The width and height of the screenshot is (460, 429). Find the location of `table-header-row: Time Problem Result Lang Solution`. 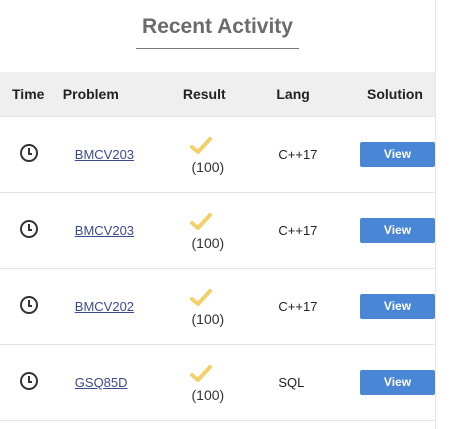

table-header-row: Time Problem Result Lang Solution is located at coordinates (217, 94).